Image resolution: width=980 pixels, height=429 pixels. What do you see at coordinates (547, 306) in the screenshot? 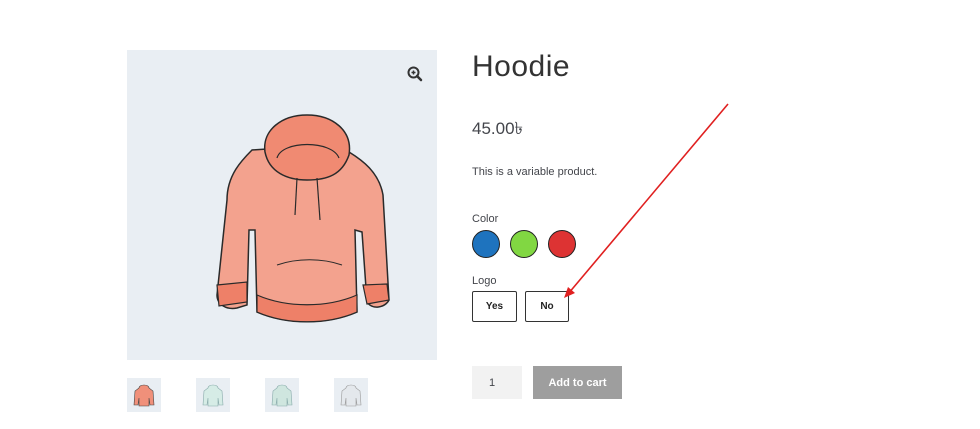
I see `logo-option-no: No` at bounding box center [547, 306].